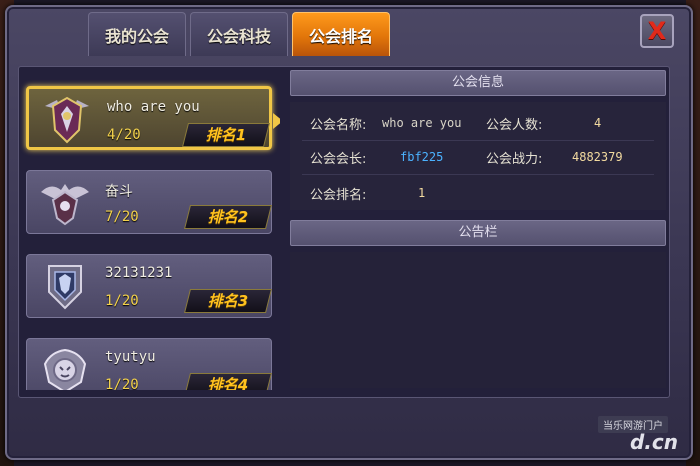 Image resolution: width=700 pixels, height=466 pixels. I want to click on rank-label: 排名1, so click(226, 135).